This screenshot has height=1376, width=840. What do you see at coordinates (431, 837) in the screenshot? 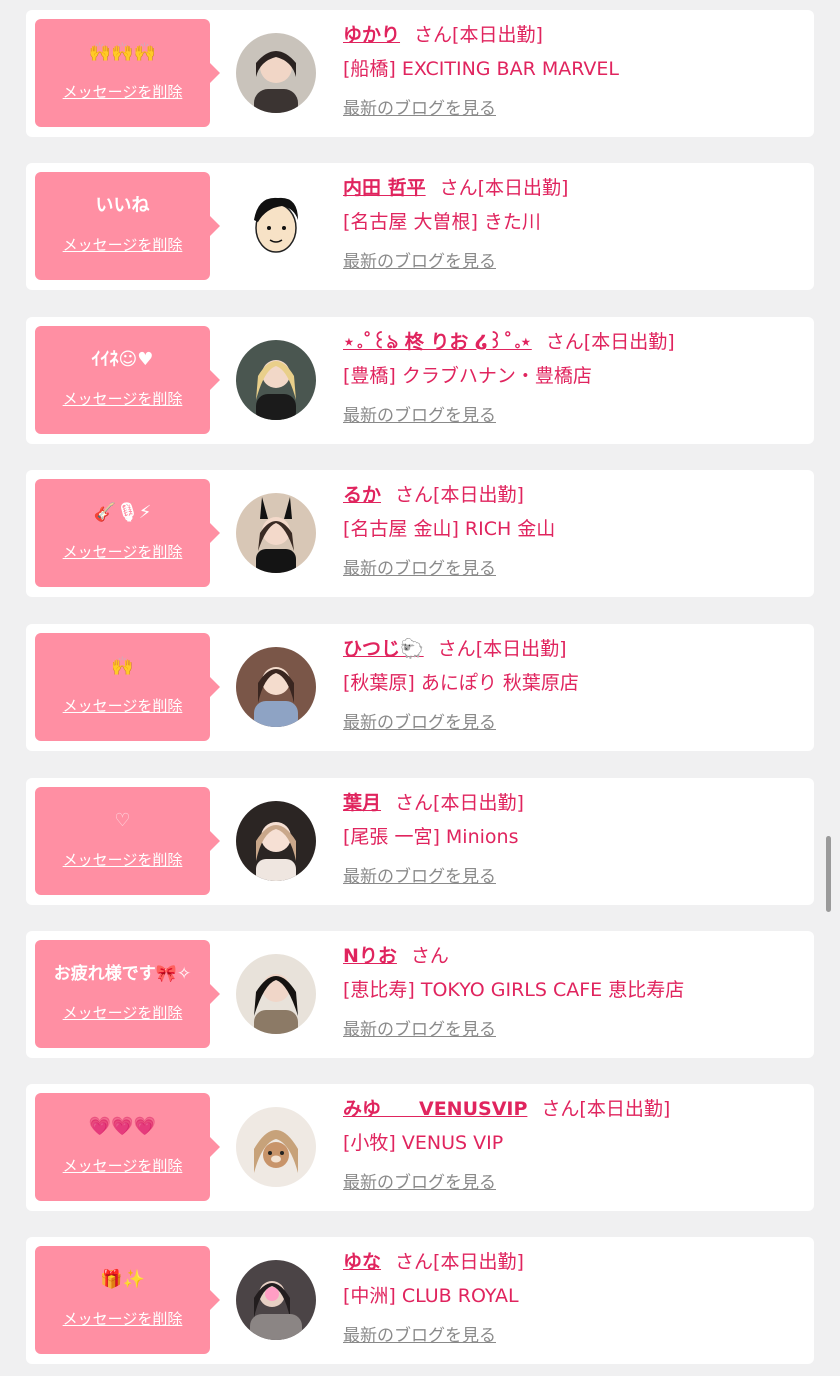
I see `shop-label: [尾張 一宮] Minions` at bounding box center [431, 837].